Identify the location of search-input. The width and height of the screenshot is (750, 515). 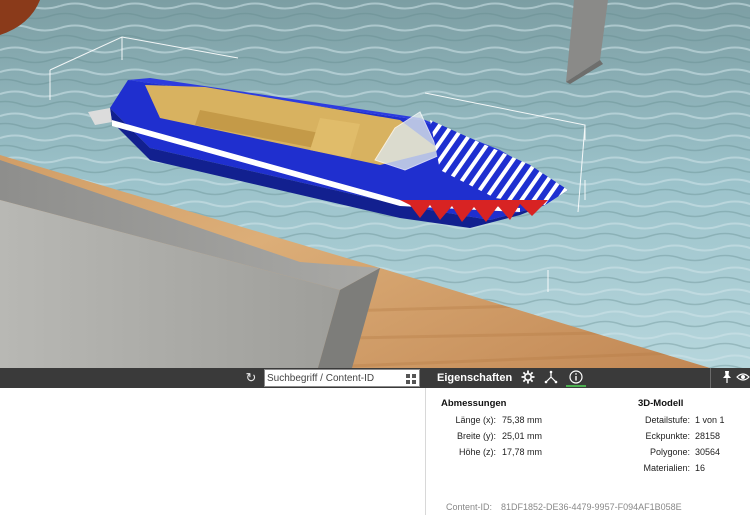
(335, 378).